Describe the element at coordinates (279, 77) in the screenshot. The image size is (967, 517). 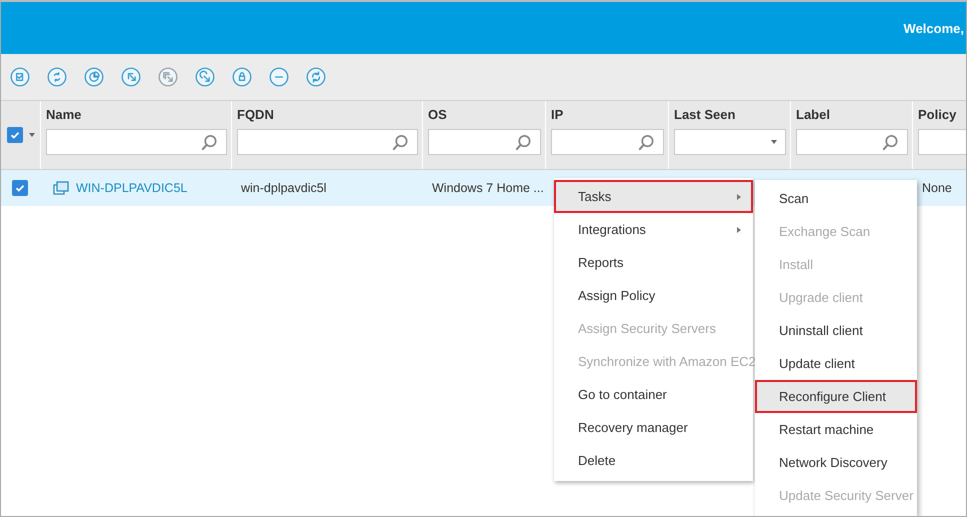
I see `minus-icon` at that location.